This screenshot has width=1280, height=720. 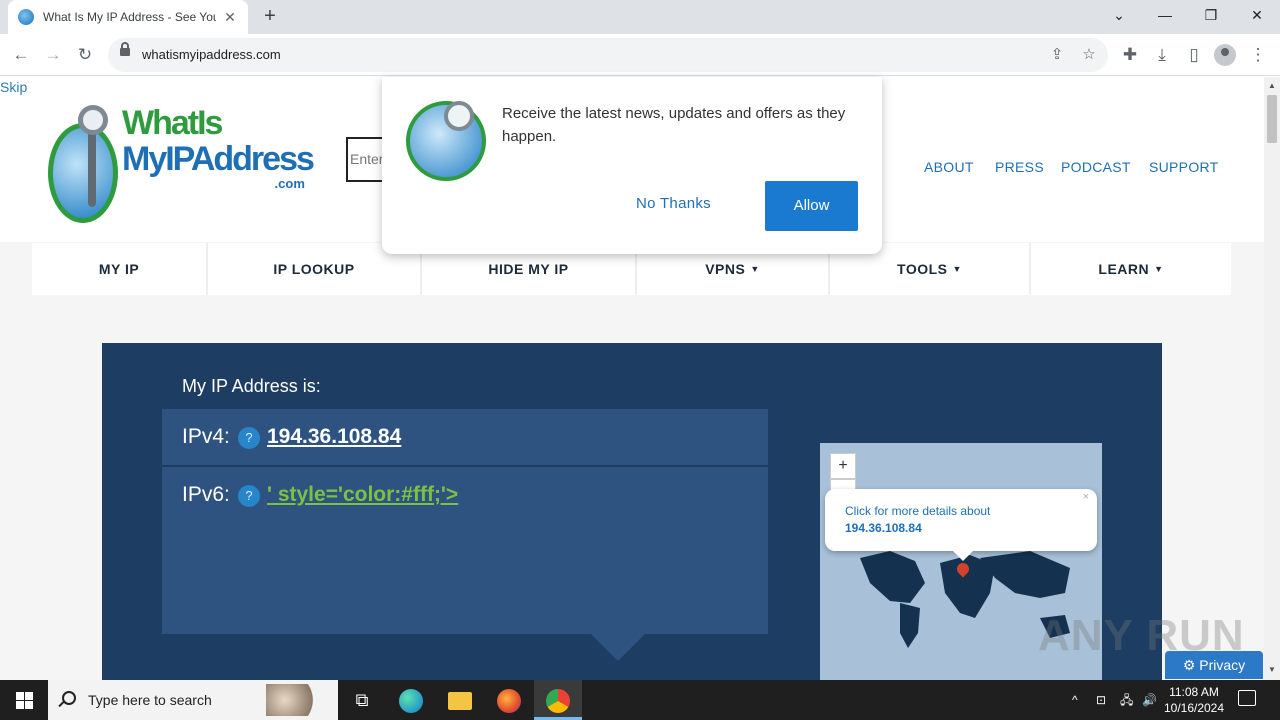 I want to click on nav-podcast: PODCAST, so click(x=1096, y=167).